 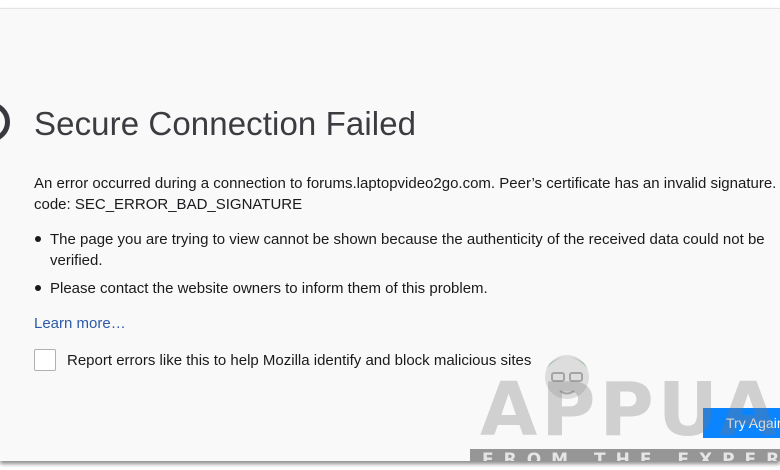 What do you see at coordinates (567, 377) in the screenshot?
I see `mascot-logo-icon` at bounding box center [567, 377].